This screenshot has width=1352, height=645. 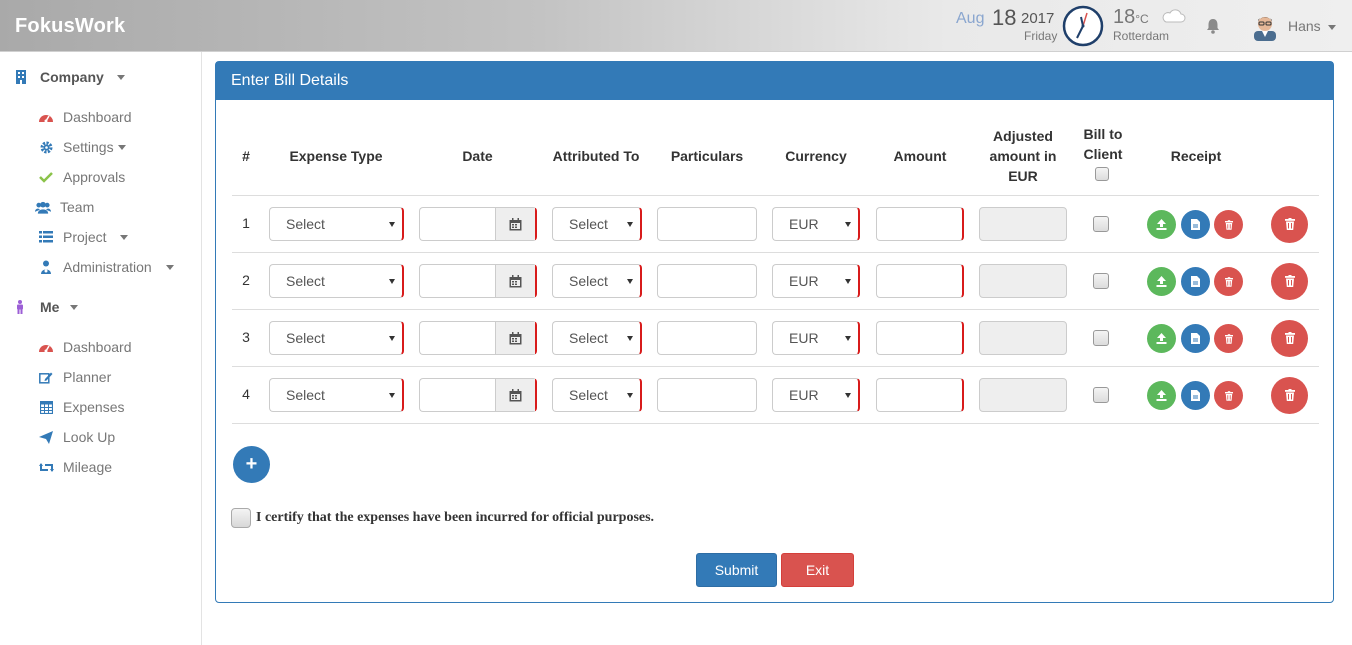 I want to click on admin-icon, so click(x=46, y=267).